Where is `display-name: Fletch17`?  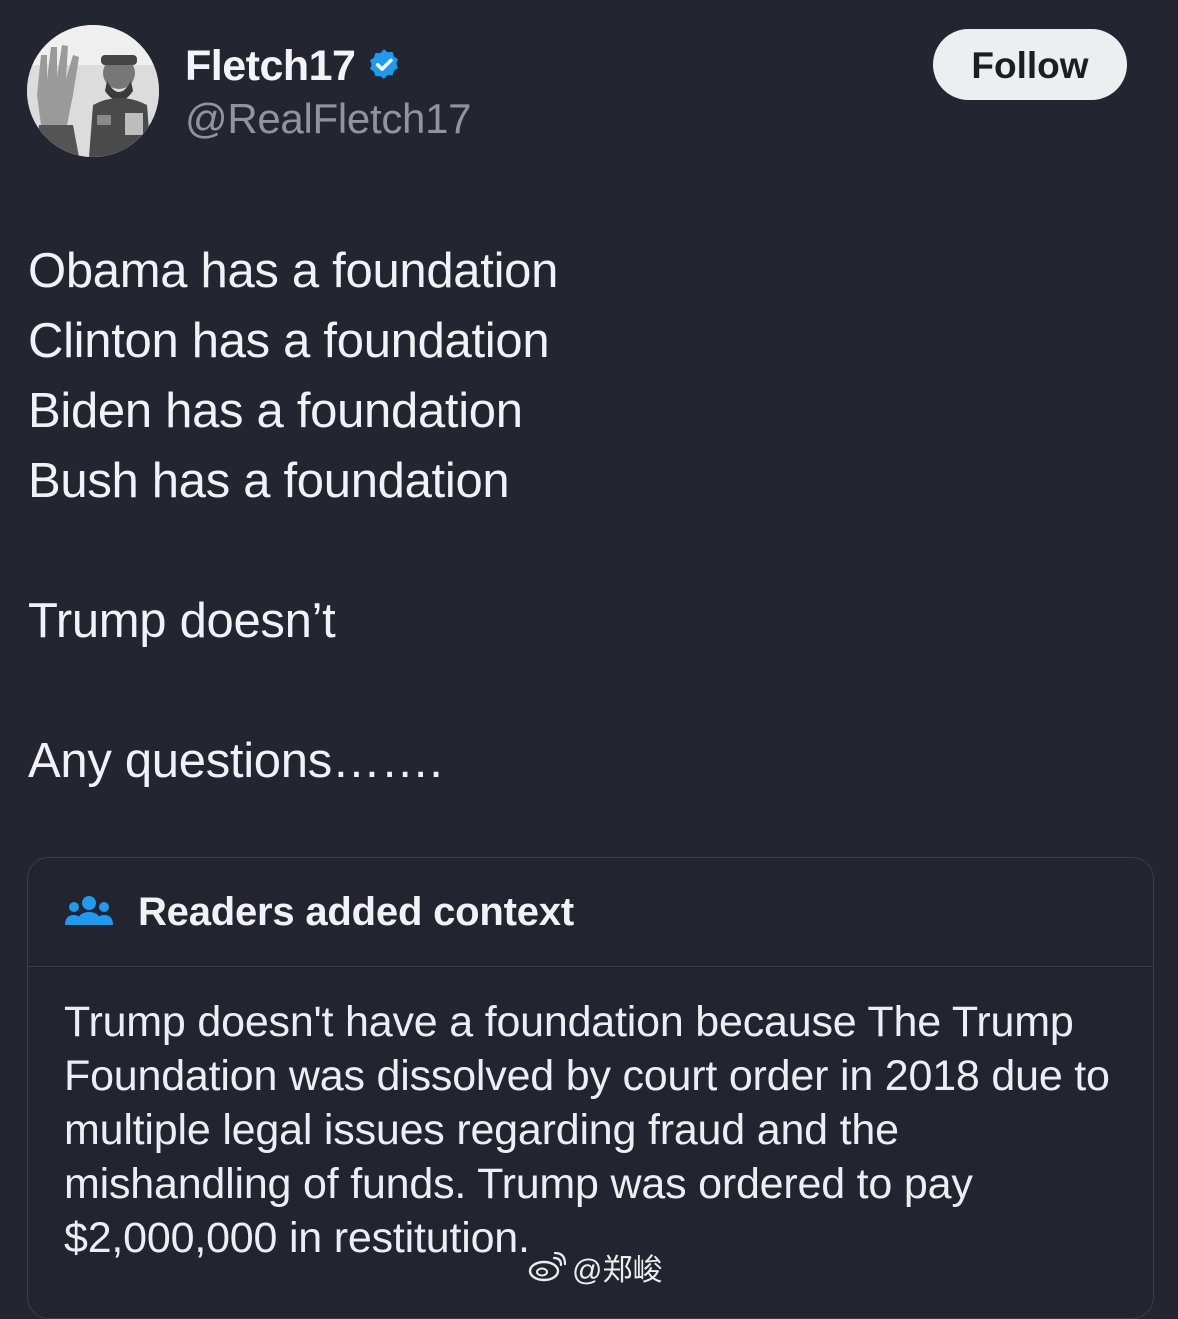
display-name: Fletch17 is located at coordinates (270, 66).